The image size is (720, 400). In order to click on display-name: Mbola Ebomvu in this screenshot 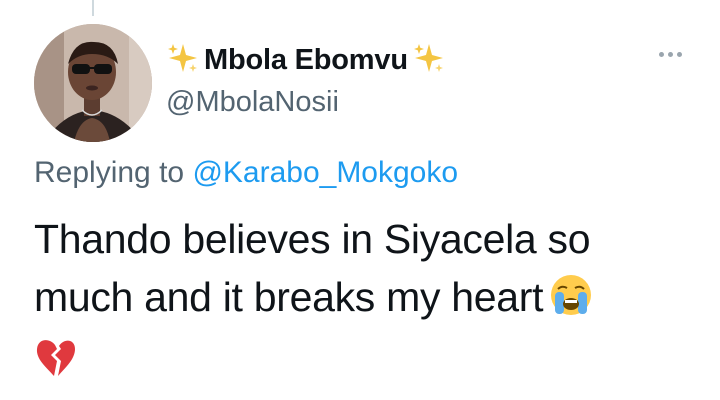, I will do `click(306, 60)`.